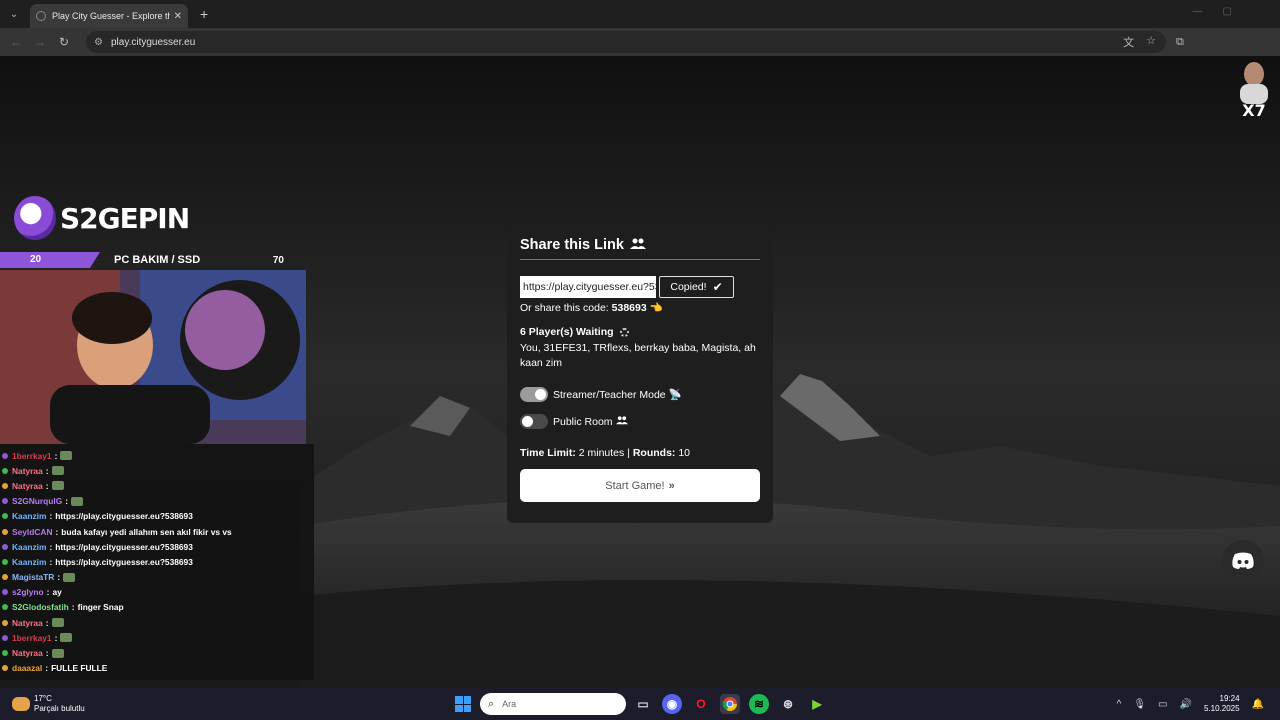 The image size is (1280, 720). Describe the element at coordinates (640, 421) in the screenshot. I see `public-room-row: Public Room` at that location.